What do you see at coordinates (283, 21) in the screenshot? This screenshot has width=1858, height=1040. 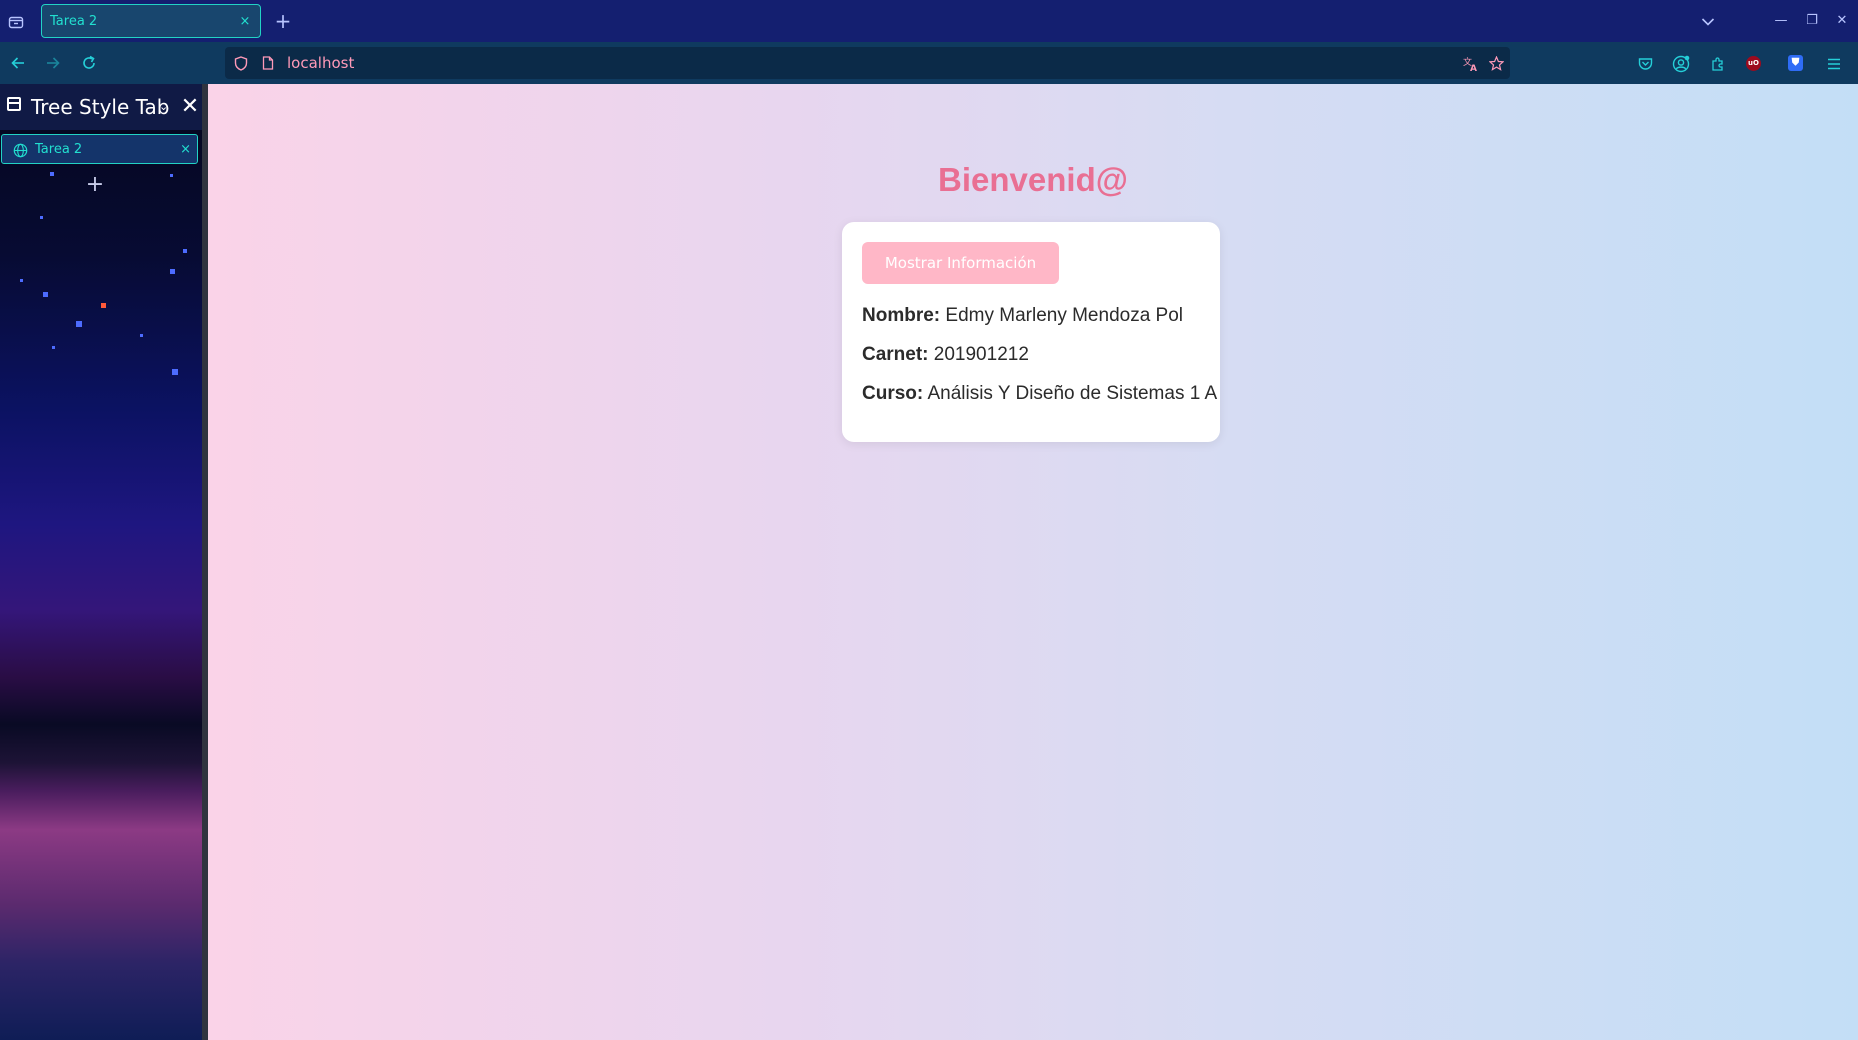 I see `new-tab-button: +` at bounding box center [283, 21].